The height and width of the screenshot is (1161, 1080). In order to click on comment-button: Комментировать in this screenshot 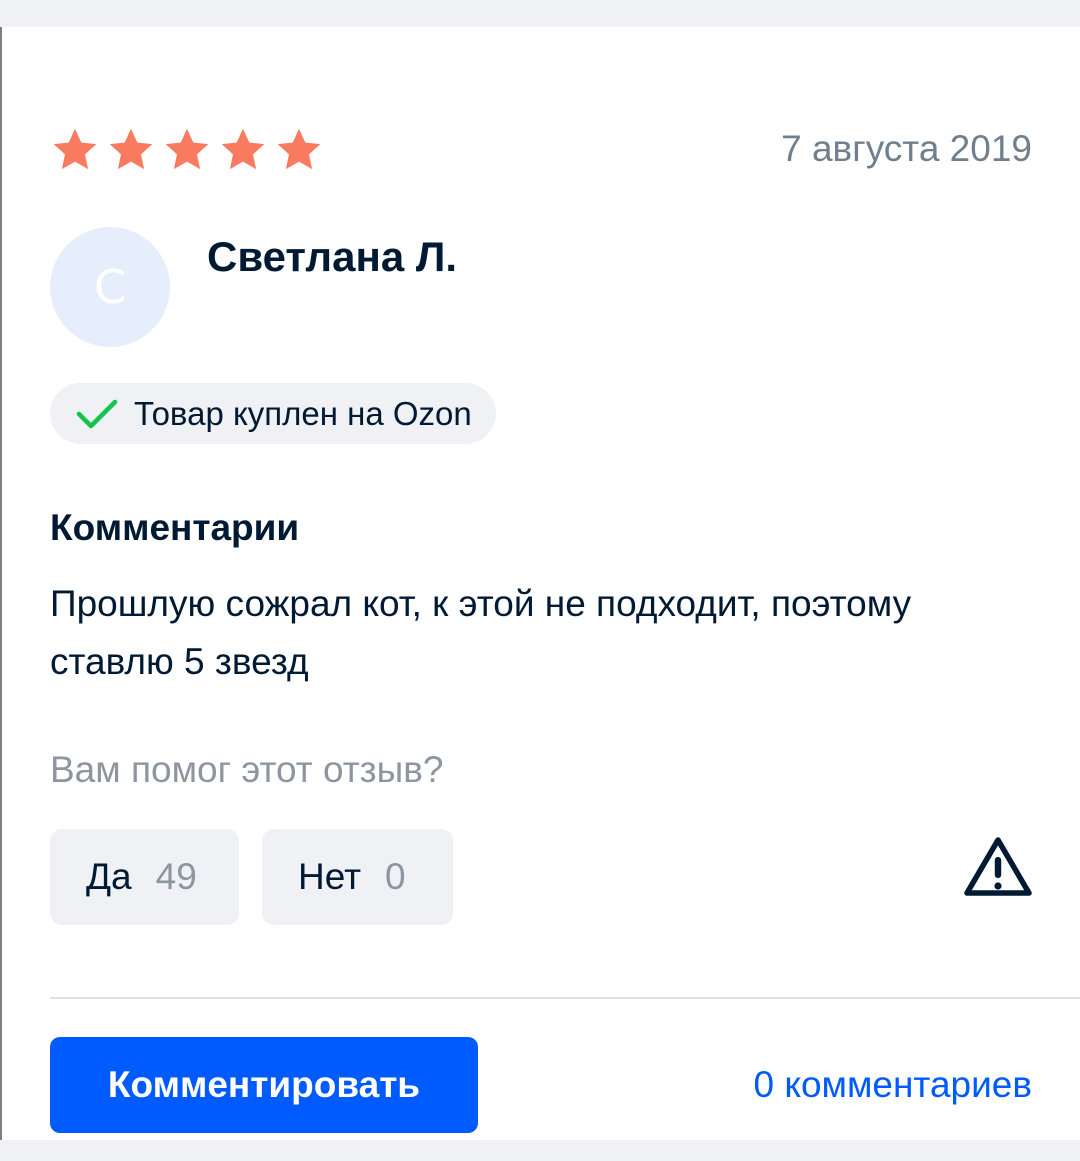, I will do `click(264, 1085)`.